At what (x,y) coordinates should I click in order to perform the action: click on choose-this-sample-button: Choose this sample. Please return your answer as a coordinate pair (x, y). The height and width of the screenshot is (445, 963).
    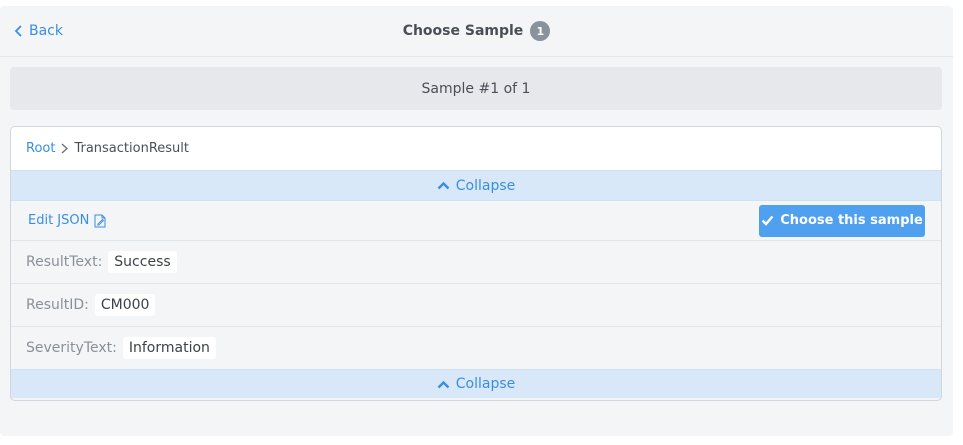
    Looking at the image, I should click on (842, 220).